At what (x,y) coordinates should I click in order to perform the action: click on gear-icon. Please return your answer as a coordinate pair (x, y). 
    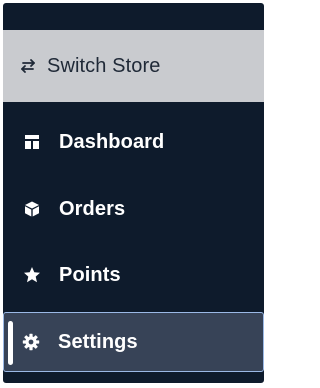
    Looking at the image, I should click on (31, 342).